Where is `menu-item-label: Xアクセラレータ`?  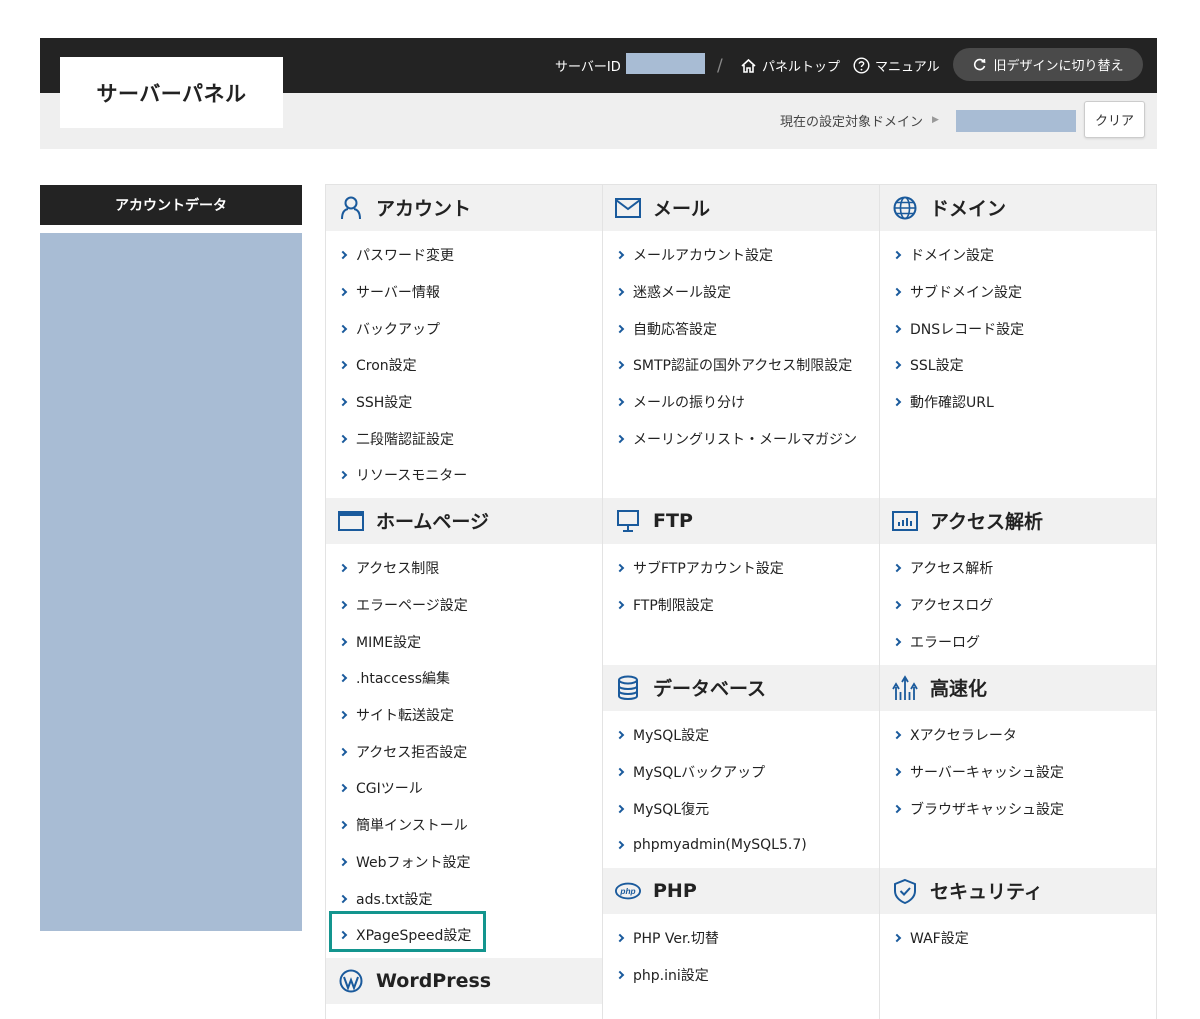
menu-item-label: Xアクセラレータ is located at coordinates (963, 736).